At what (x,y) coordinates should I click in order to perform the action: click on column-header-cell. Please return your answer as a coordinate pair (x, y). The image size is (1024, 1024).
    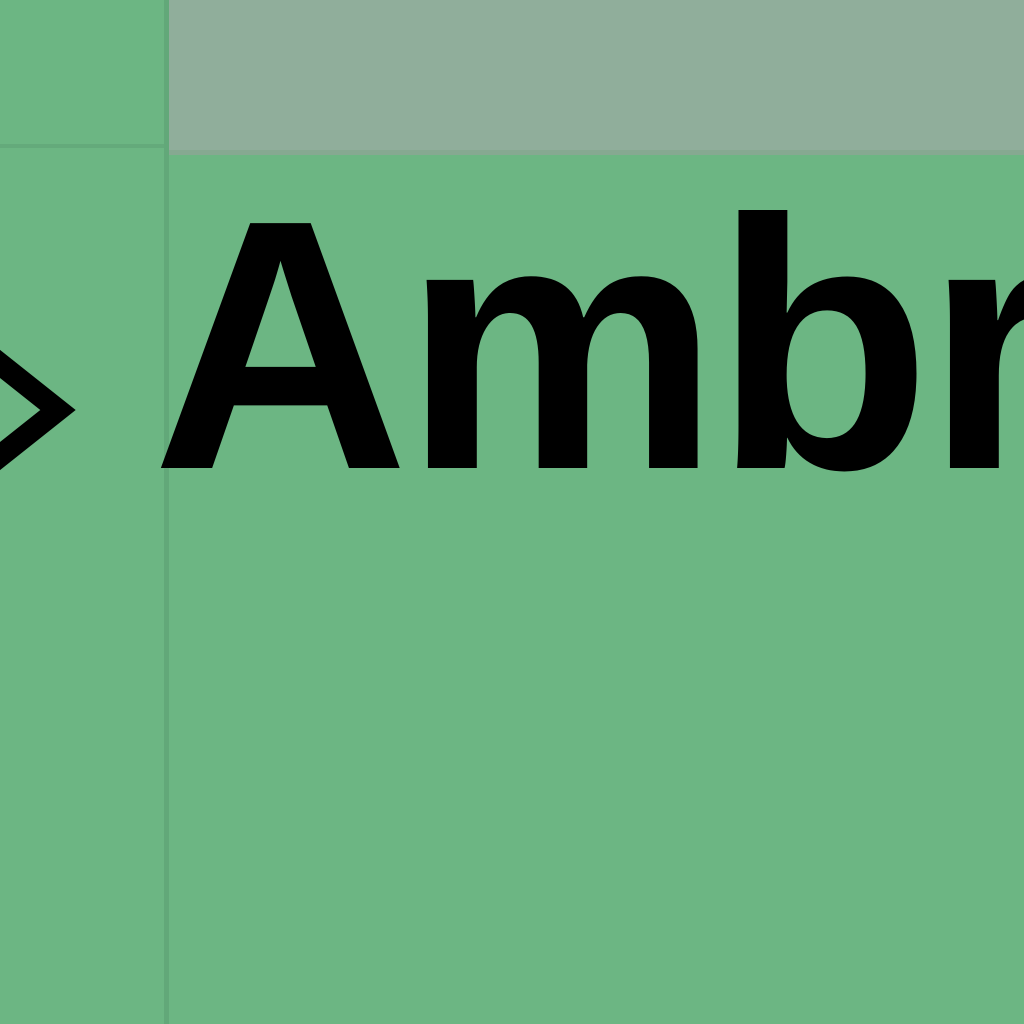
    Looking at the image, I should click on (596, 77).